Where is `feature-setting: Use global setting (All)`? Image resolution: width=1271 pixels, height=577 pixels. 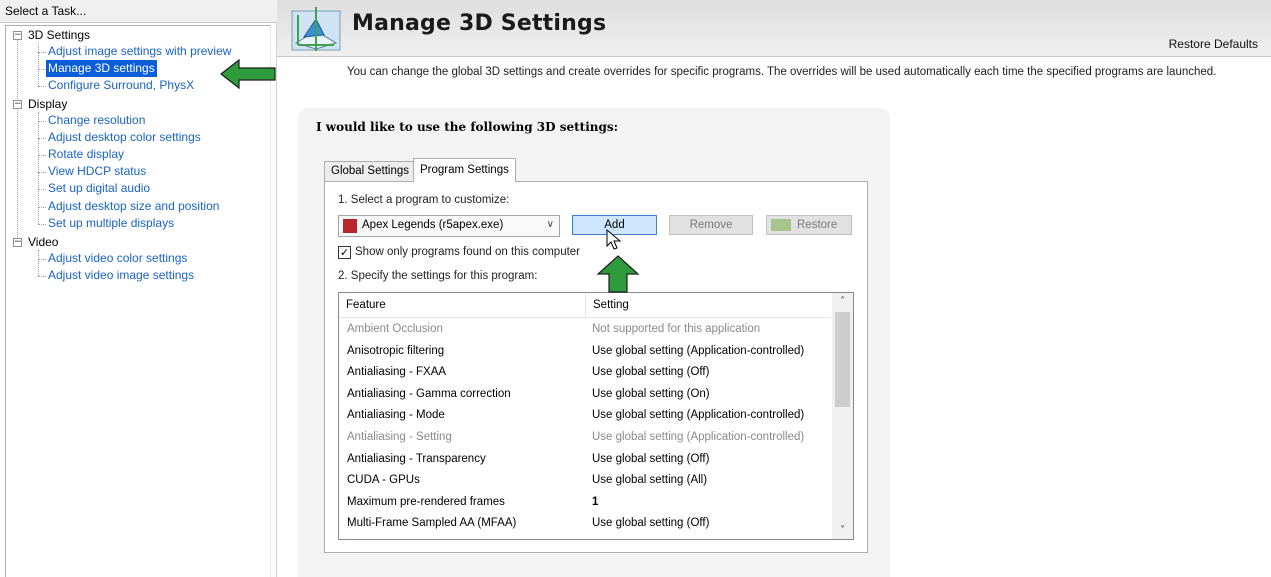
feature-setting: Use global setting (All) is located at coordinates (650, 480).